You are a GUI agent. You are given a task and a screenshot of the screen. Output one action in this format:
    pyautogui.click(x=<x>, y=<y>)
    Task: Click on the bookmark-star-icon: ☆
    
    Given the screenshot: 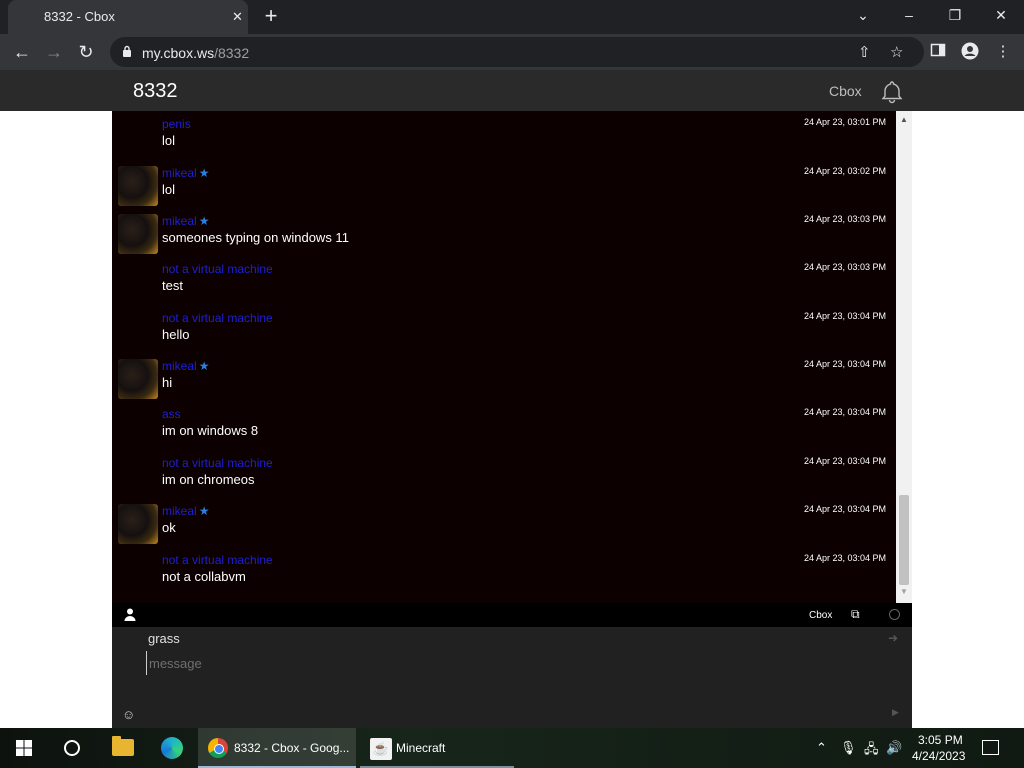 What is the action you would take?
    pyautogui.click(x=896, y=52)
    